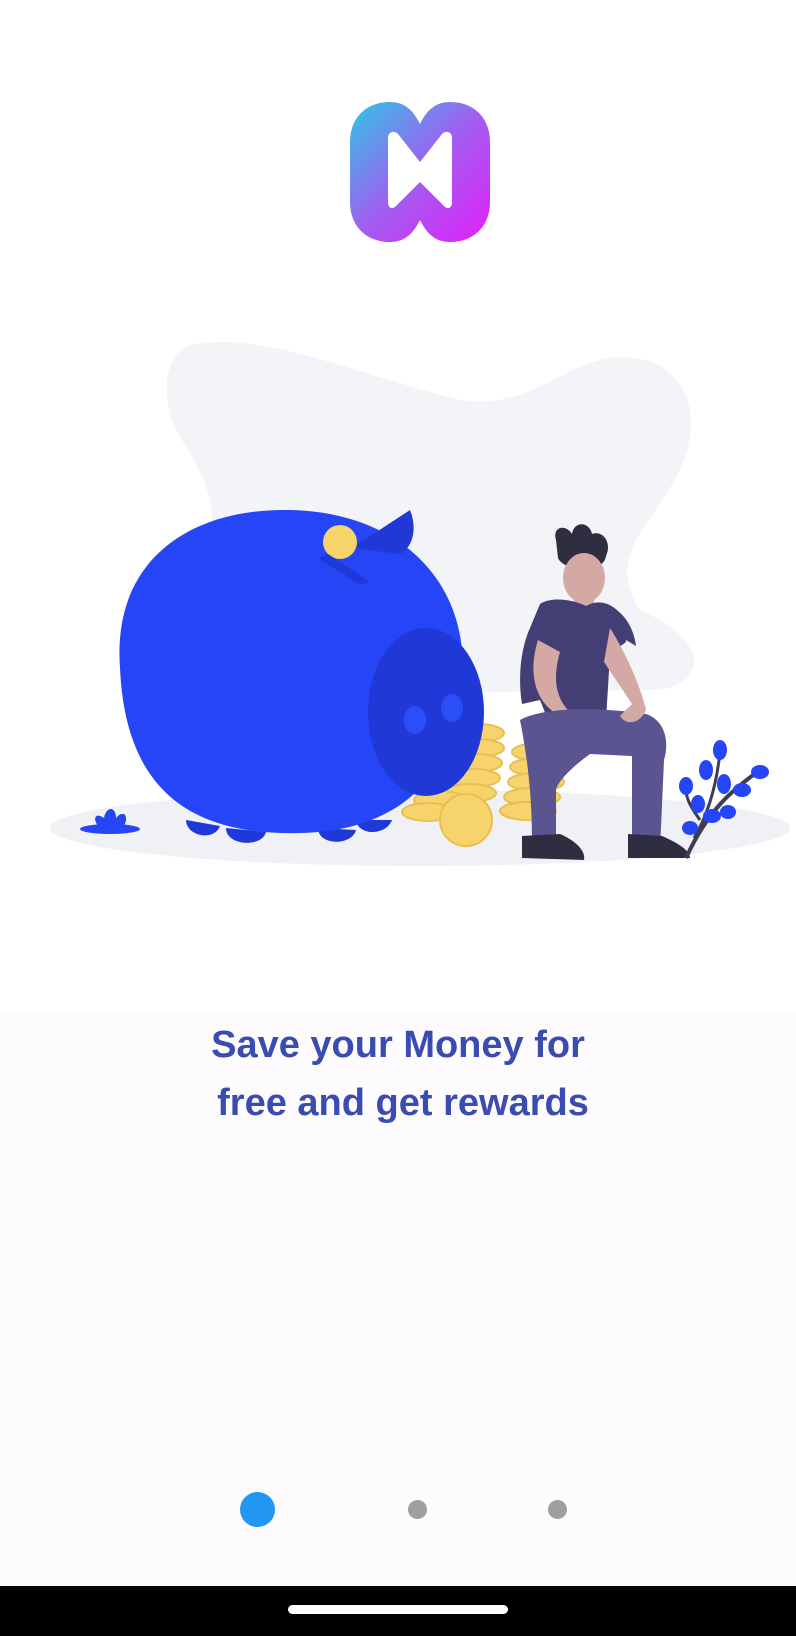 The width and height of the screenshot is (796, 1636). I want to click on headline-line-1: Save your Money for, so click(398, 1045).